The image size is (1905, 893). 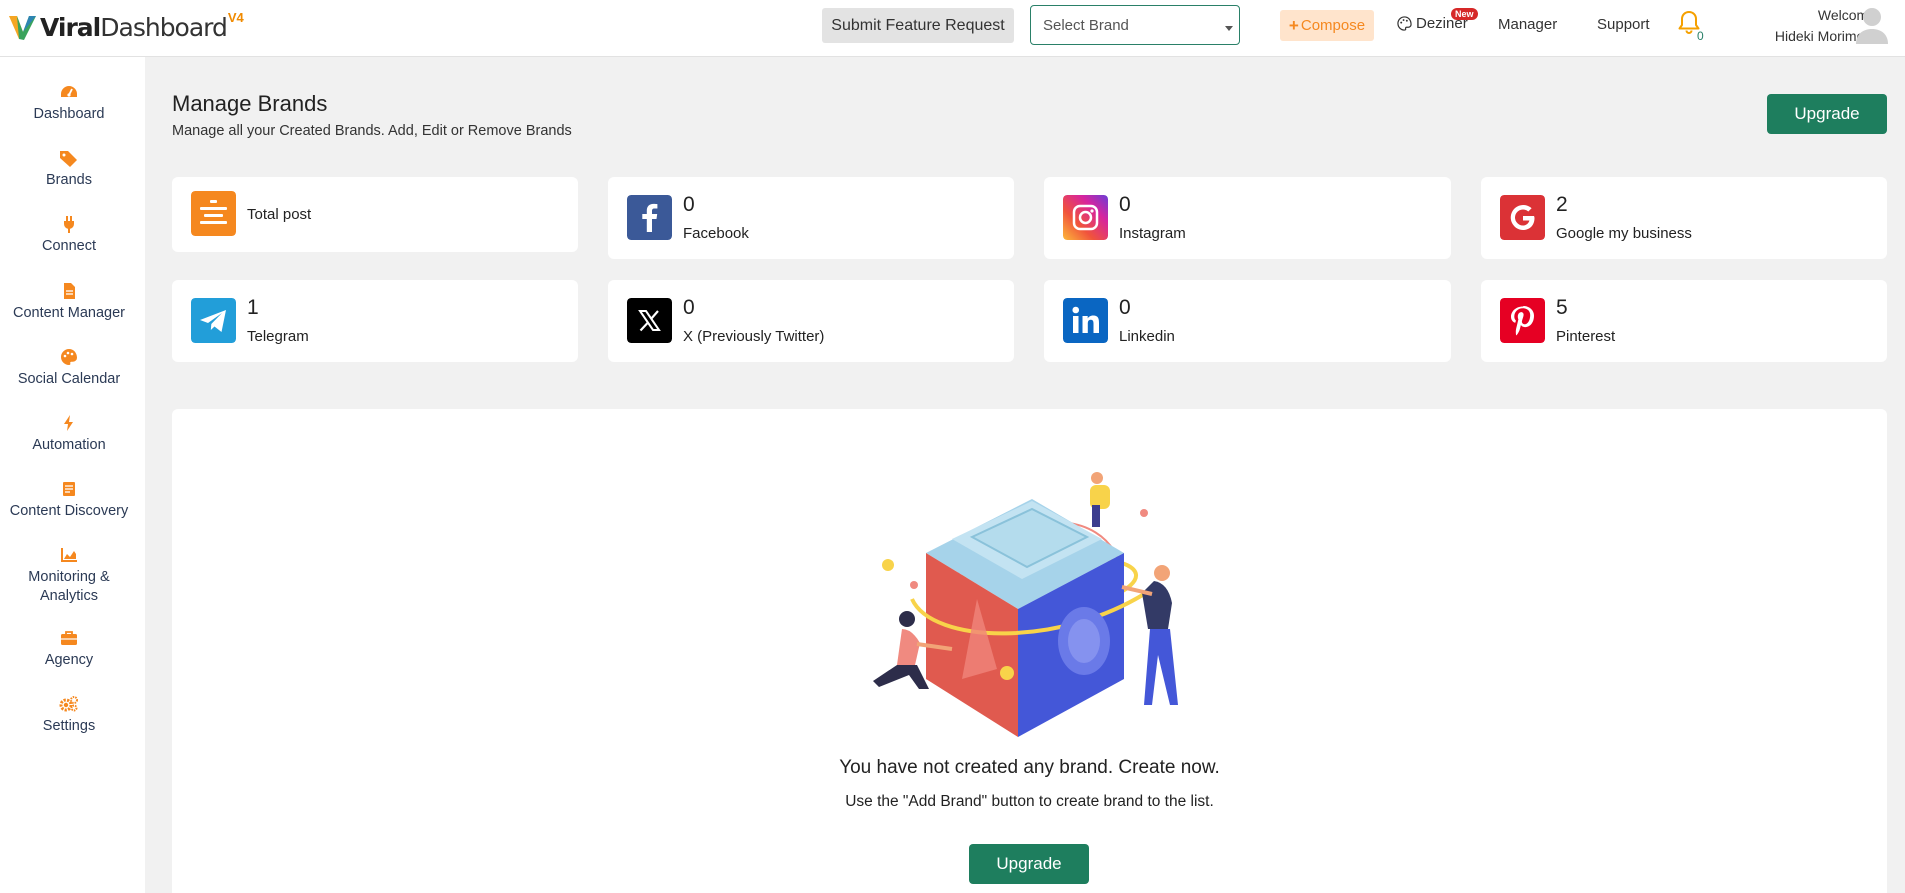 What do you see at coordinates (1147, 336) in the screenshot?
I see `stat-label: Linkedin` at bounding box center [1147, 336].